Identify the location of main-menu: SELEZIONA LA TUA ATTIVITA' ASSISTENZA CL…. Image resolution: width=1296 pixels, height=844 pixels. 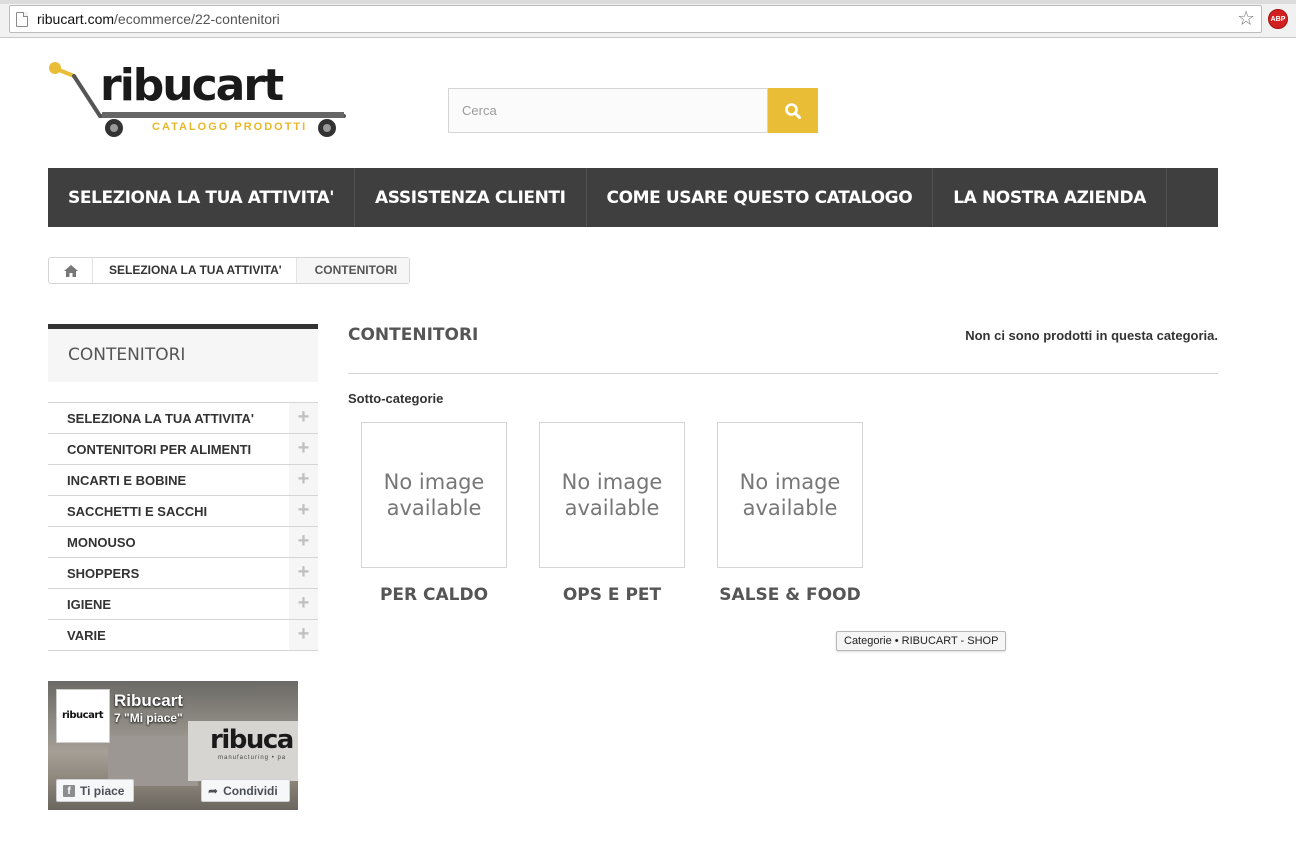
(633, 197).